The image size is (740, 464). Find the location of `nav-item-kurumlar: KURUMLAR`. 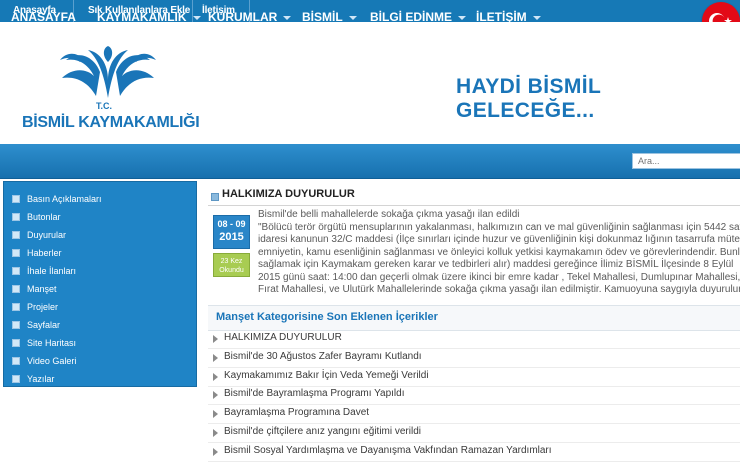

nav-item-kurumlar: KURUMLAR is located at coordinates (250, 17).